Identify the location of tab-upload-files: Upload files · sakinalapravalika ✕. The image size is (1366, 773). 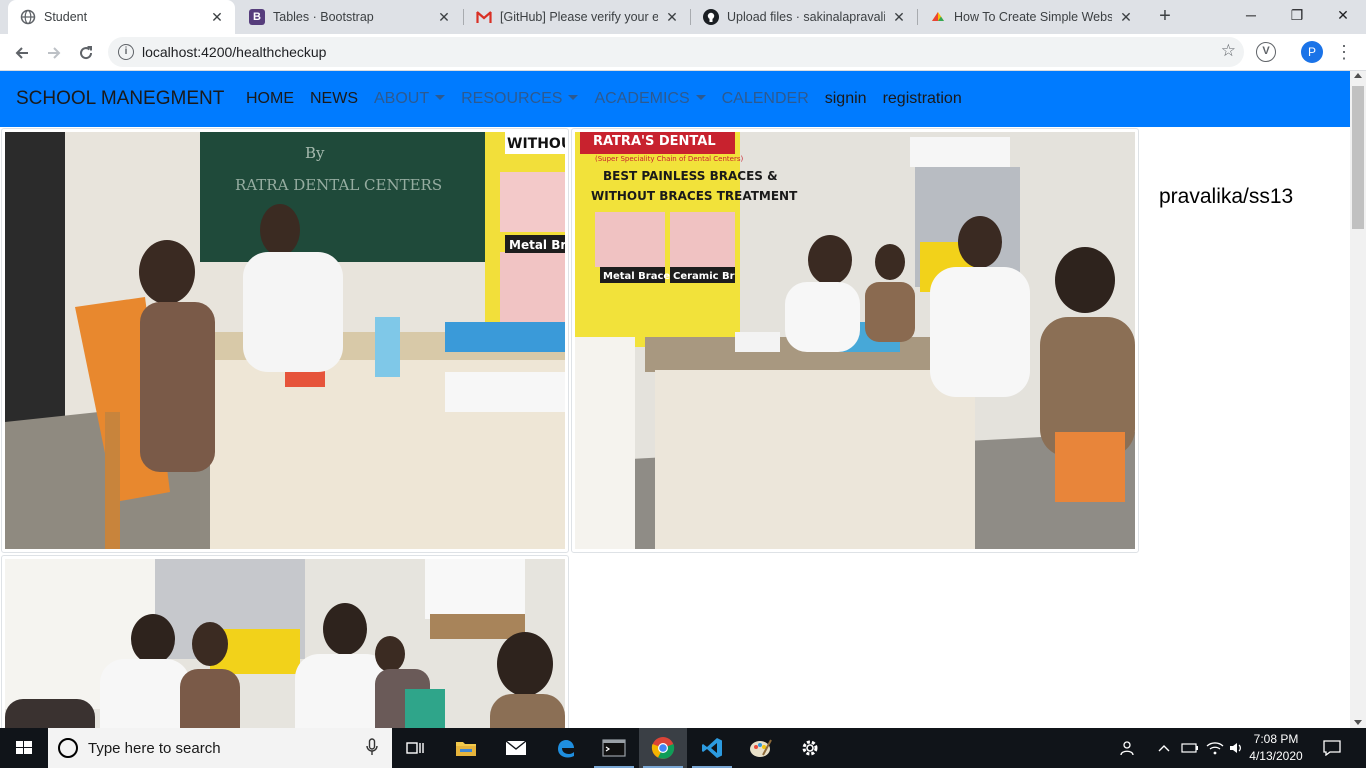
(804, 17).